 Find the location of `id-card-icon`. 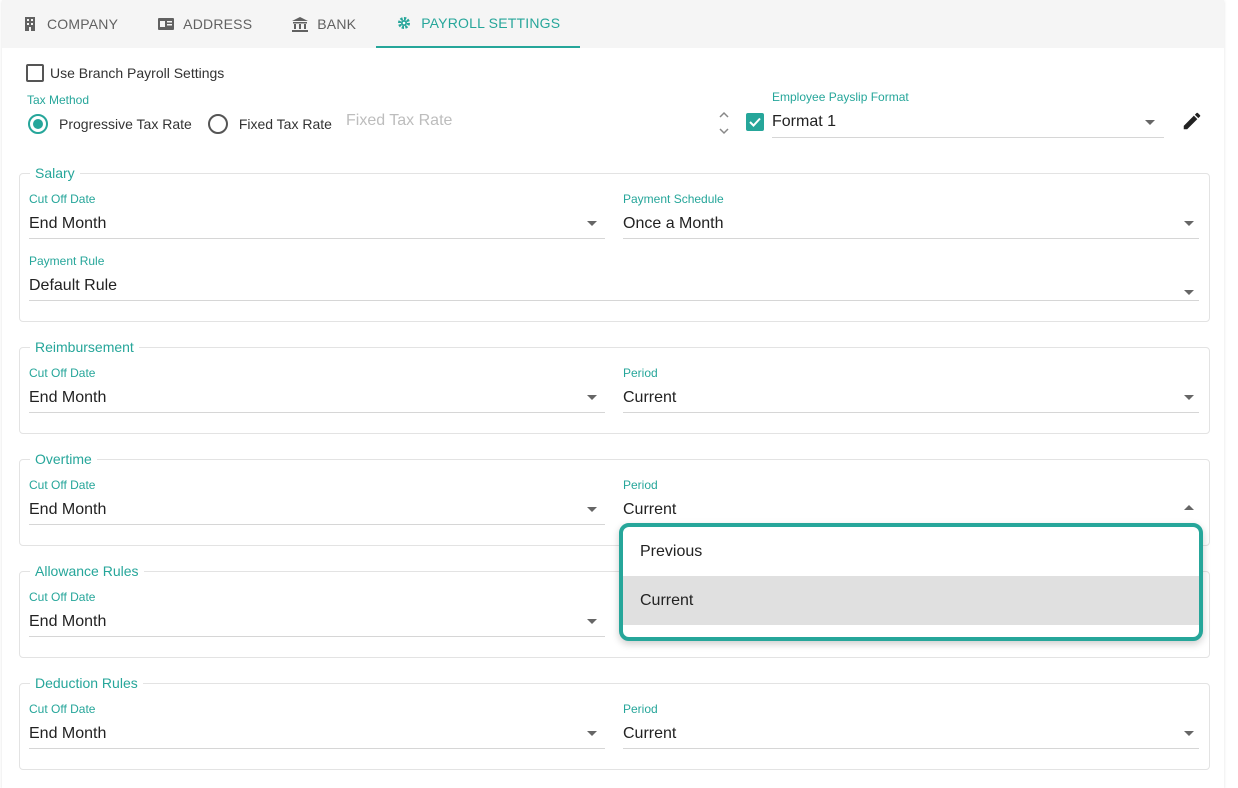

id-card-icon is located at coordinates (166, 24).